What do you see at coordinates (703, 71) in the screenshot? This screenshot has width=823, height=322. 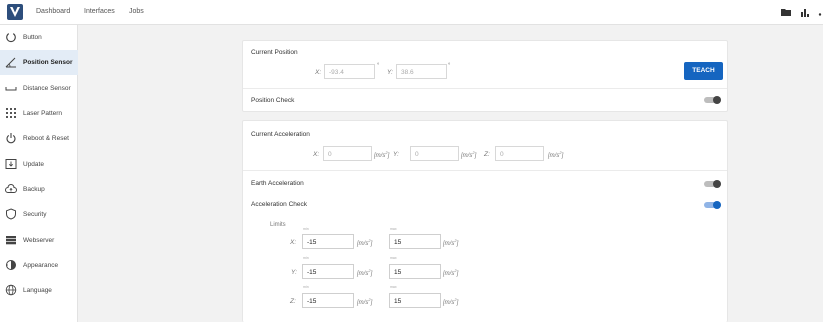 I see `teach-button: TEACH` at bounding box center [703, 71].